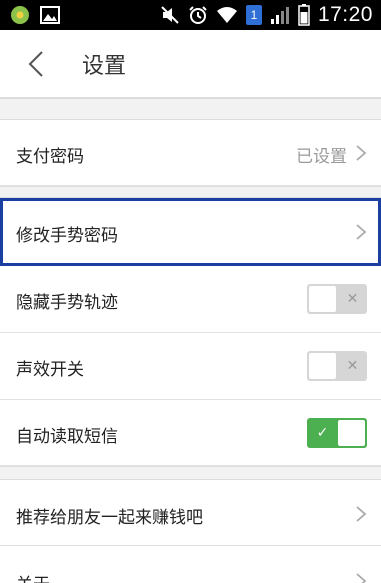 The width and height of the screenshot is (381, 583). I want to click on payment-password-status: 已设置, so click(321, 157).